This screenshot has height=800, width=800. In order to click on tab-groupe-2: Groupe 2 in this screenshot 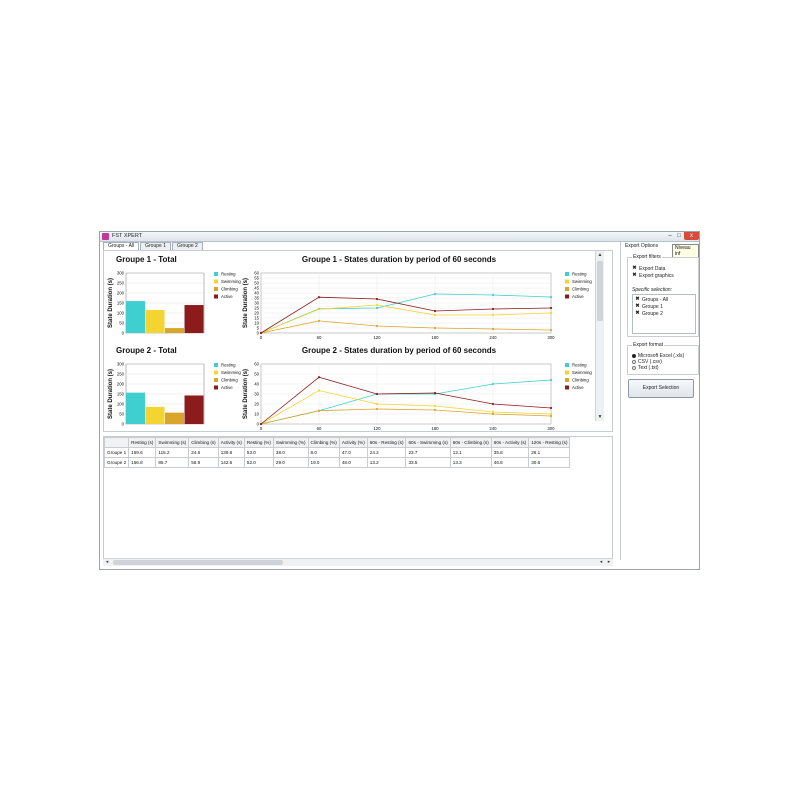, I will do `click(187, 246)`.